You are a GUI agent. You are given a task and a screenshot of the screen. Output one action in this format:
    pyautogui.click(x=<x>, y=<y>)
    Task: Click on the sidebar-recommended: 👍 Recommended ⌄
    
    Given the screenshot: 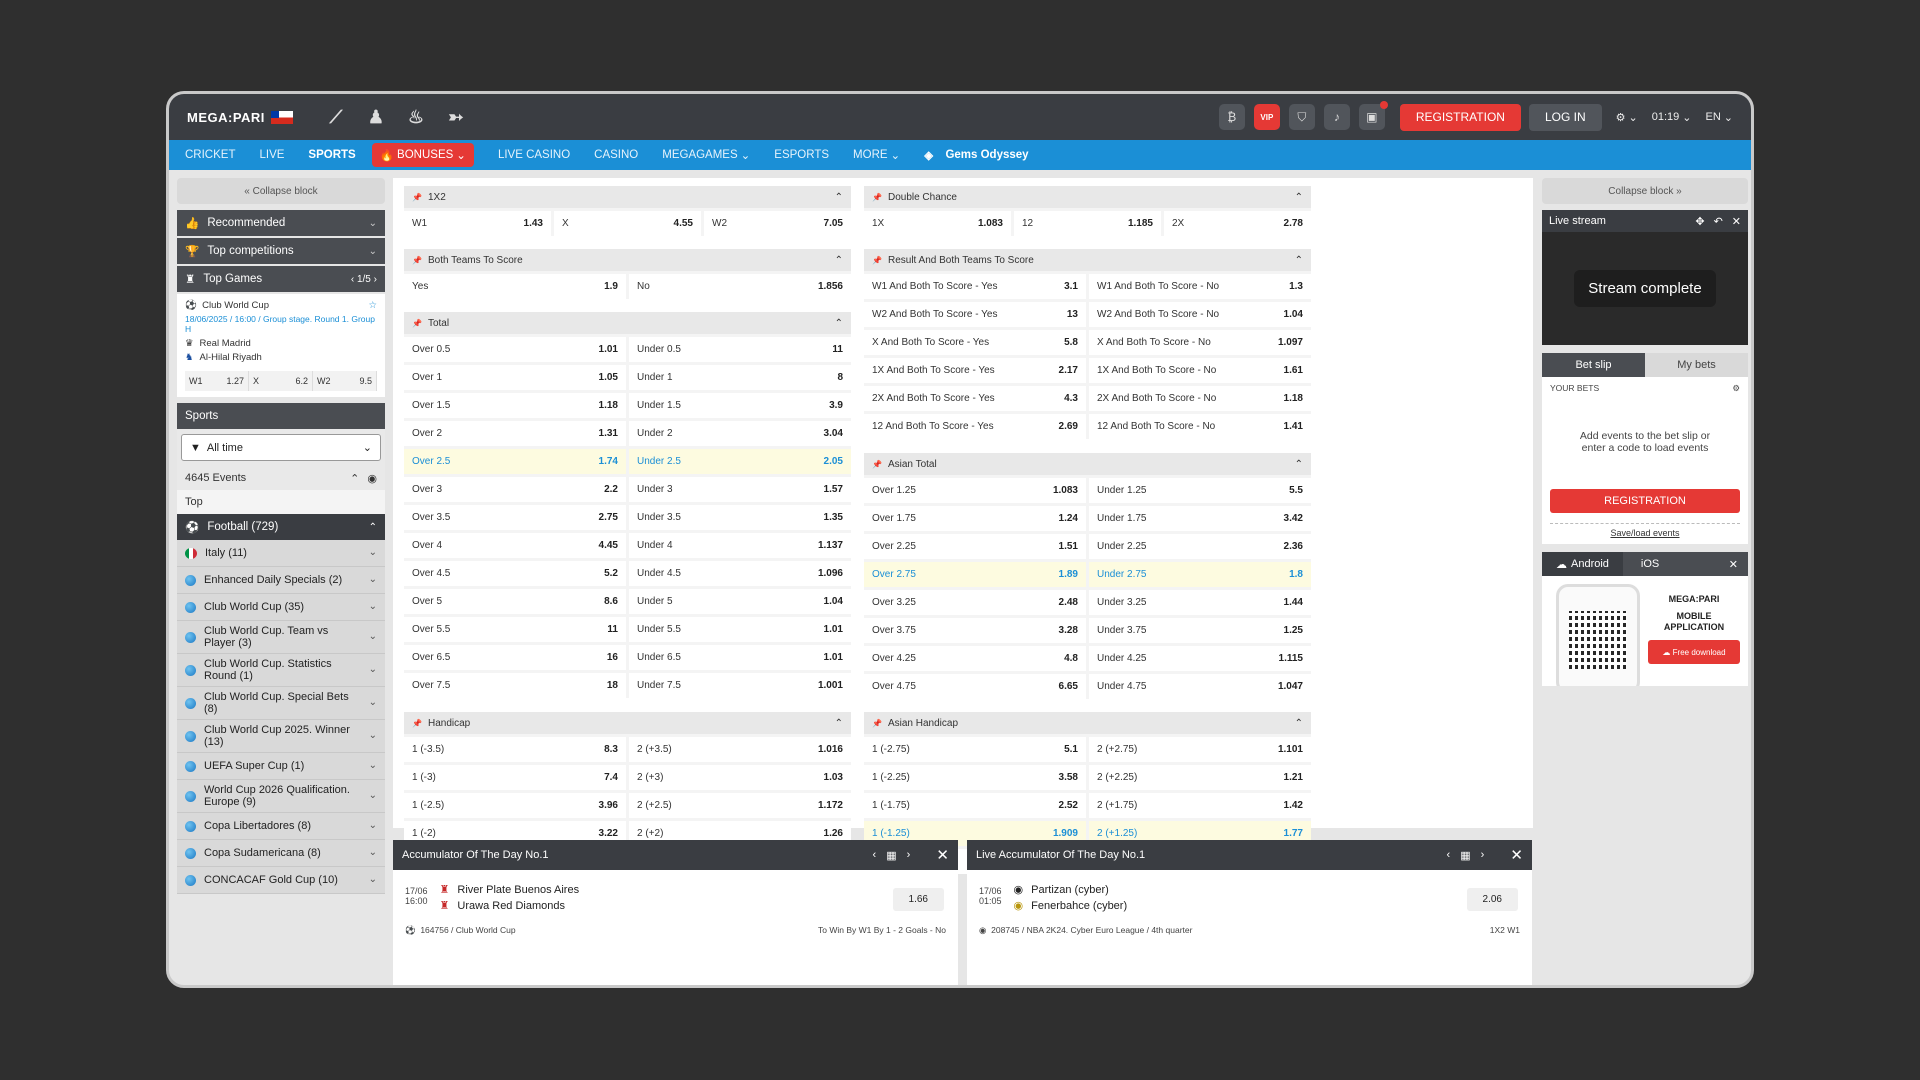 What is the action you would take?
    pyautogui.click(x=281, y=223)
    